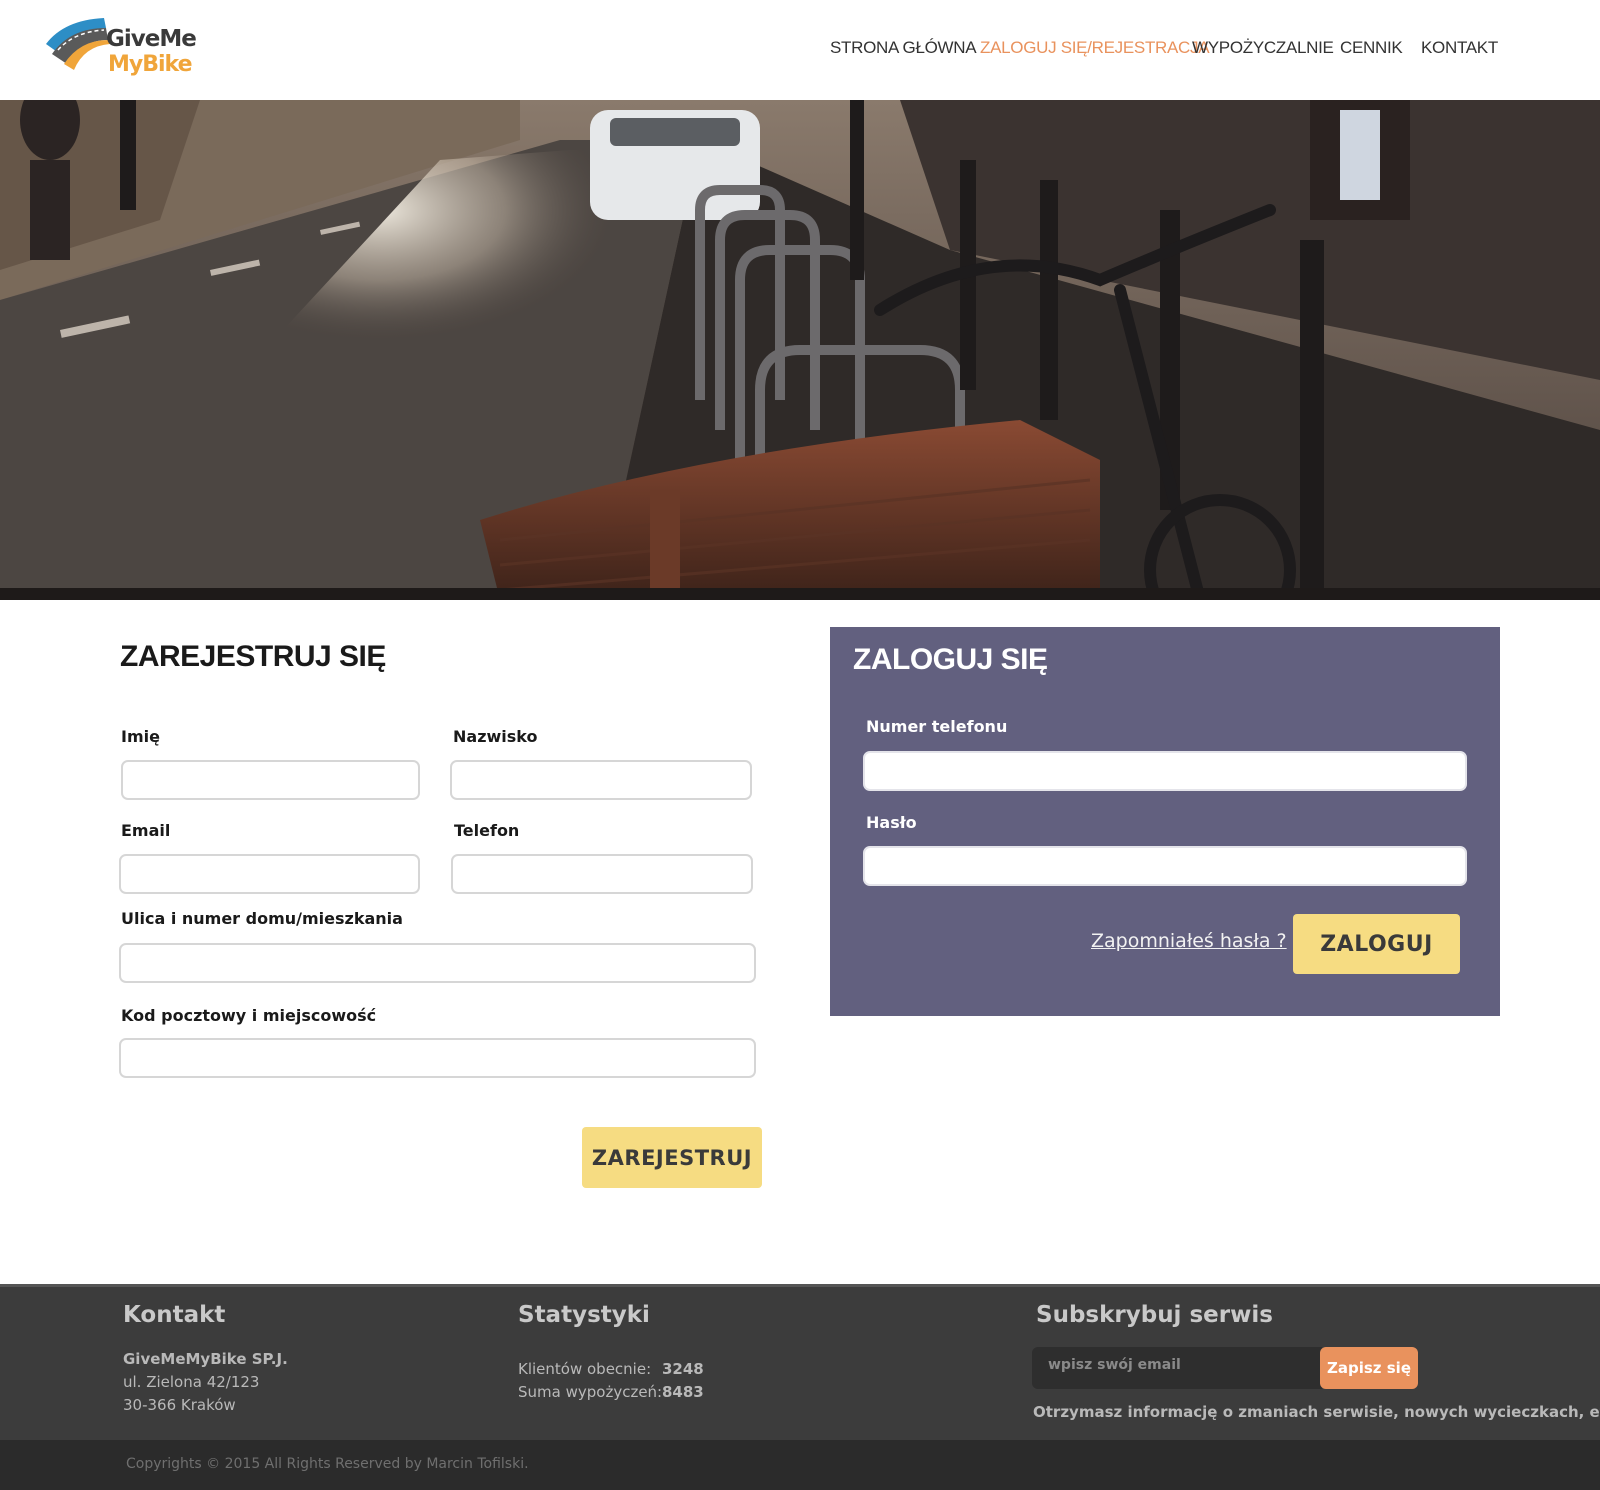  Describe the element at coordinates (683, 1369) in the screenshot. I see `stats-clients-value: 3248` at that location.